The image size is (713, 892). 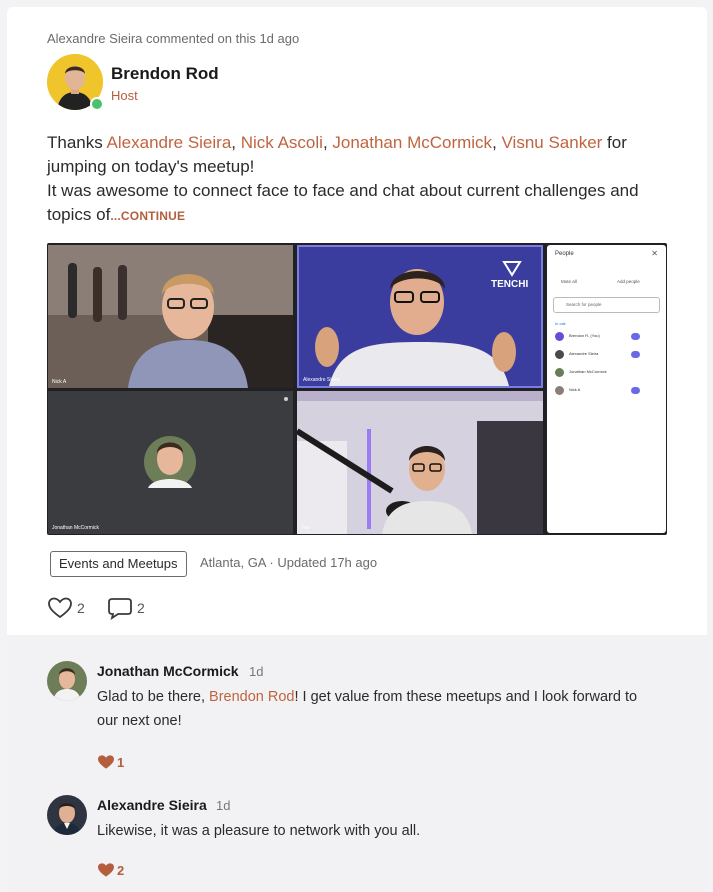 I want to click on continue-link: ...CONTINUE, so click(x=147, y=216).